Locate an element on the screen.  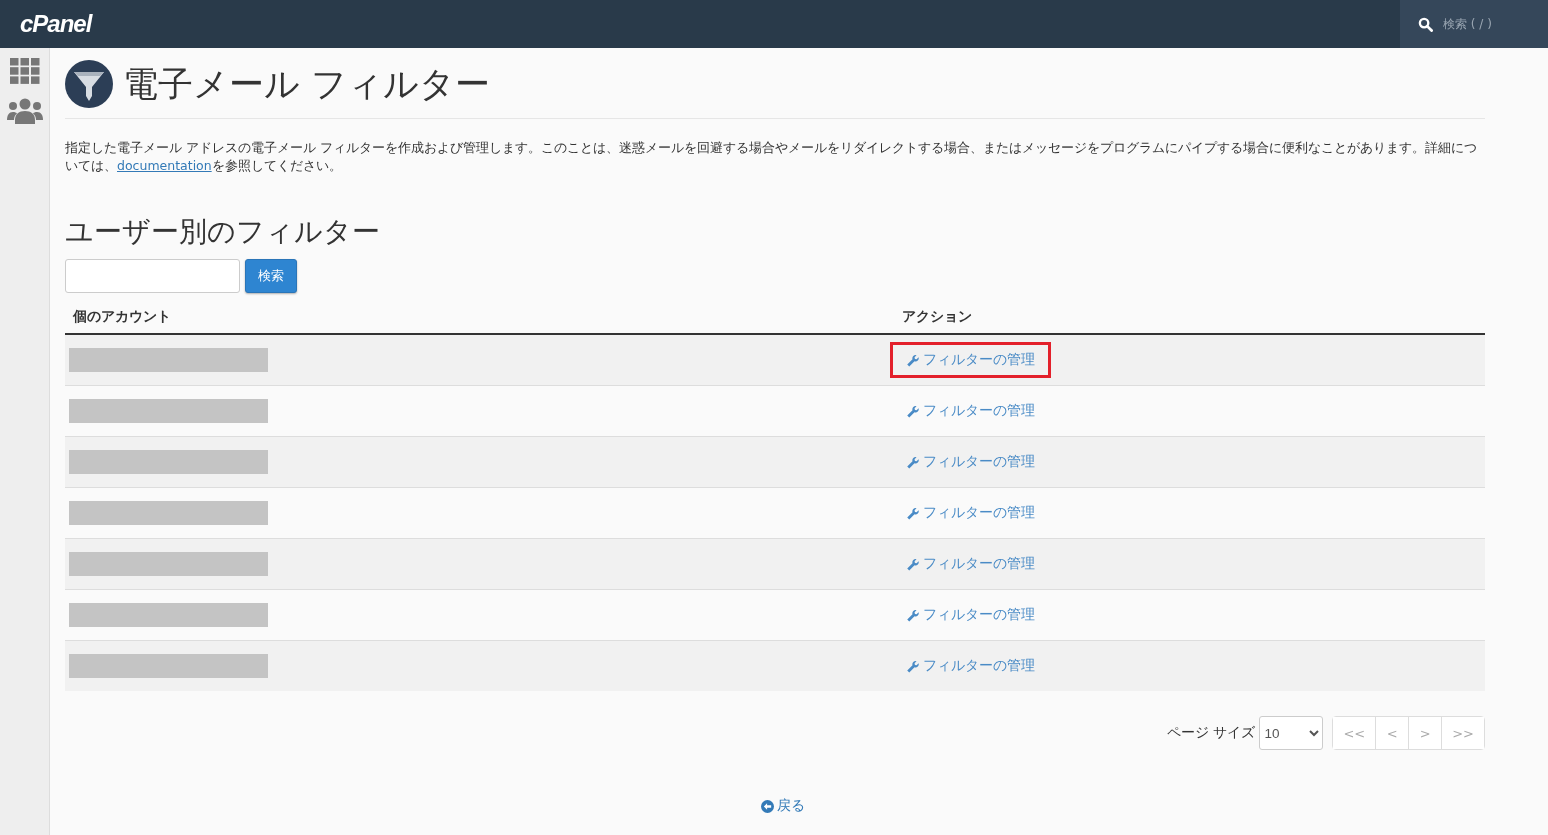
logo: cPanel is located at coordinates (56, 24).